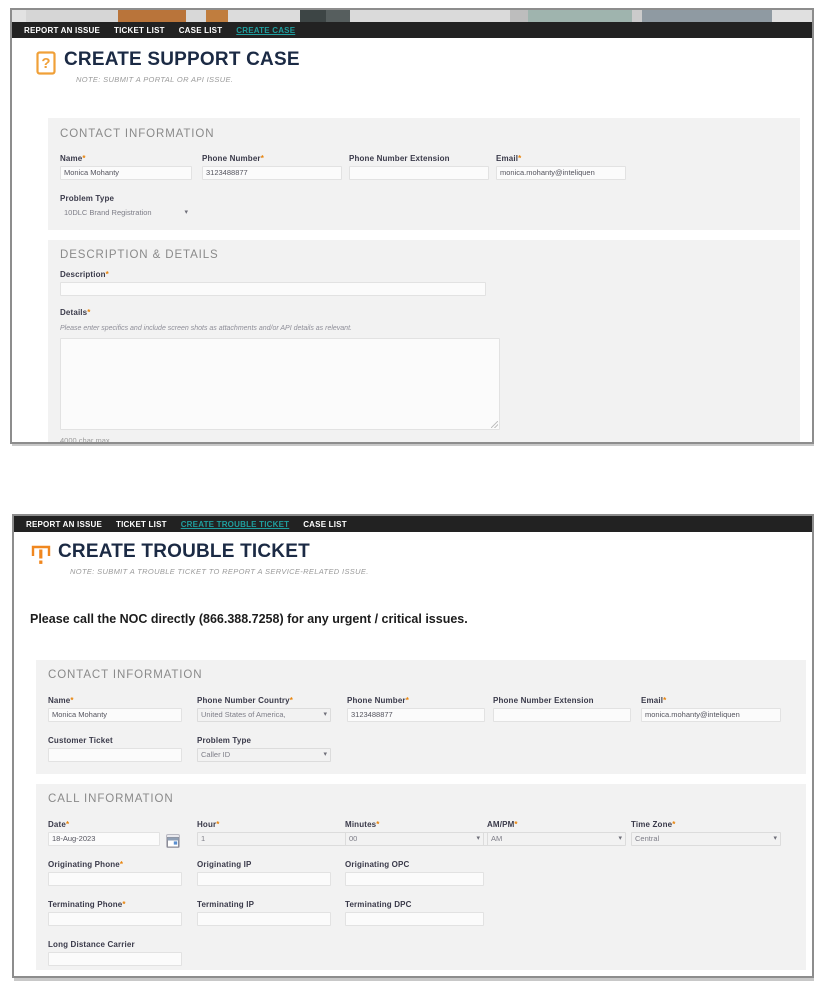  Describe the element at coordinates (115, 919) in the screenshot. I see `terminating-phone-input` at that location.